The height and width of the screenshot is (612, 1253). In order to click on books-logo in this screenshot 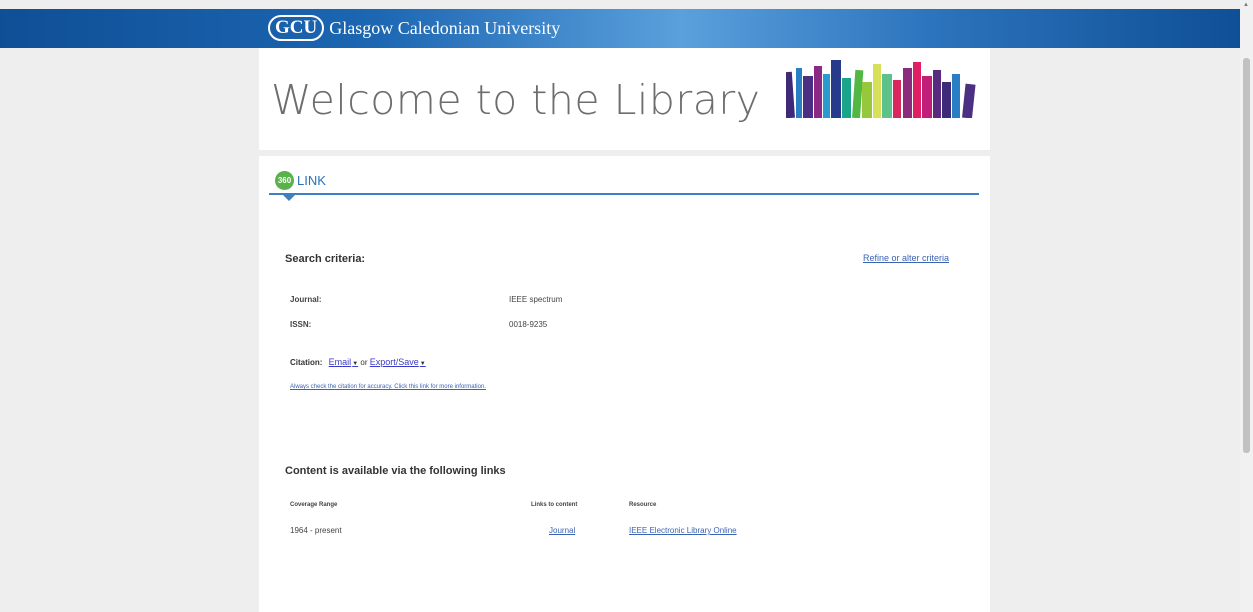, I will do `click(881, 89)`.